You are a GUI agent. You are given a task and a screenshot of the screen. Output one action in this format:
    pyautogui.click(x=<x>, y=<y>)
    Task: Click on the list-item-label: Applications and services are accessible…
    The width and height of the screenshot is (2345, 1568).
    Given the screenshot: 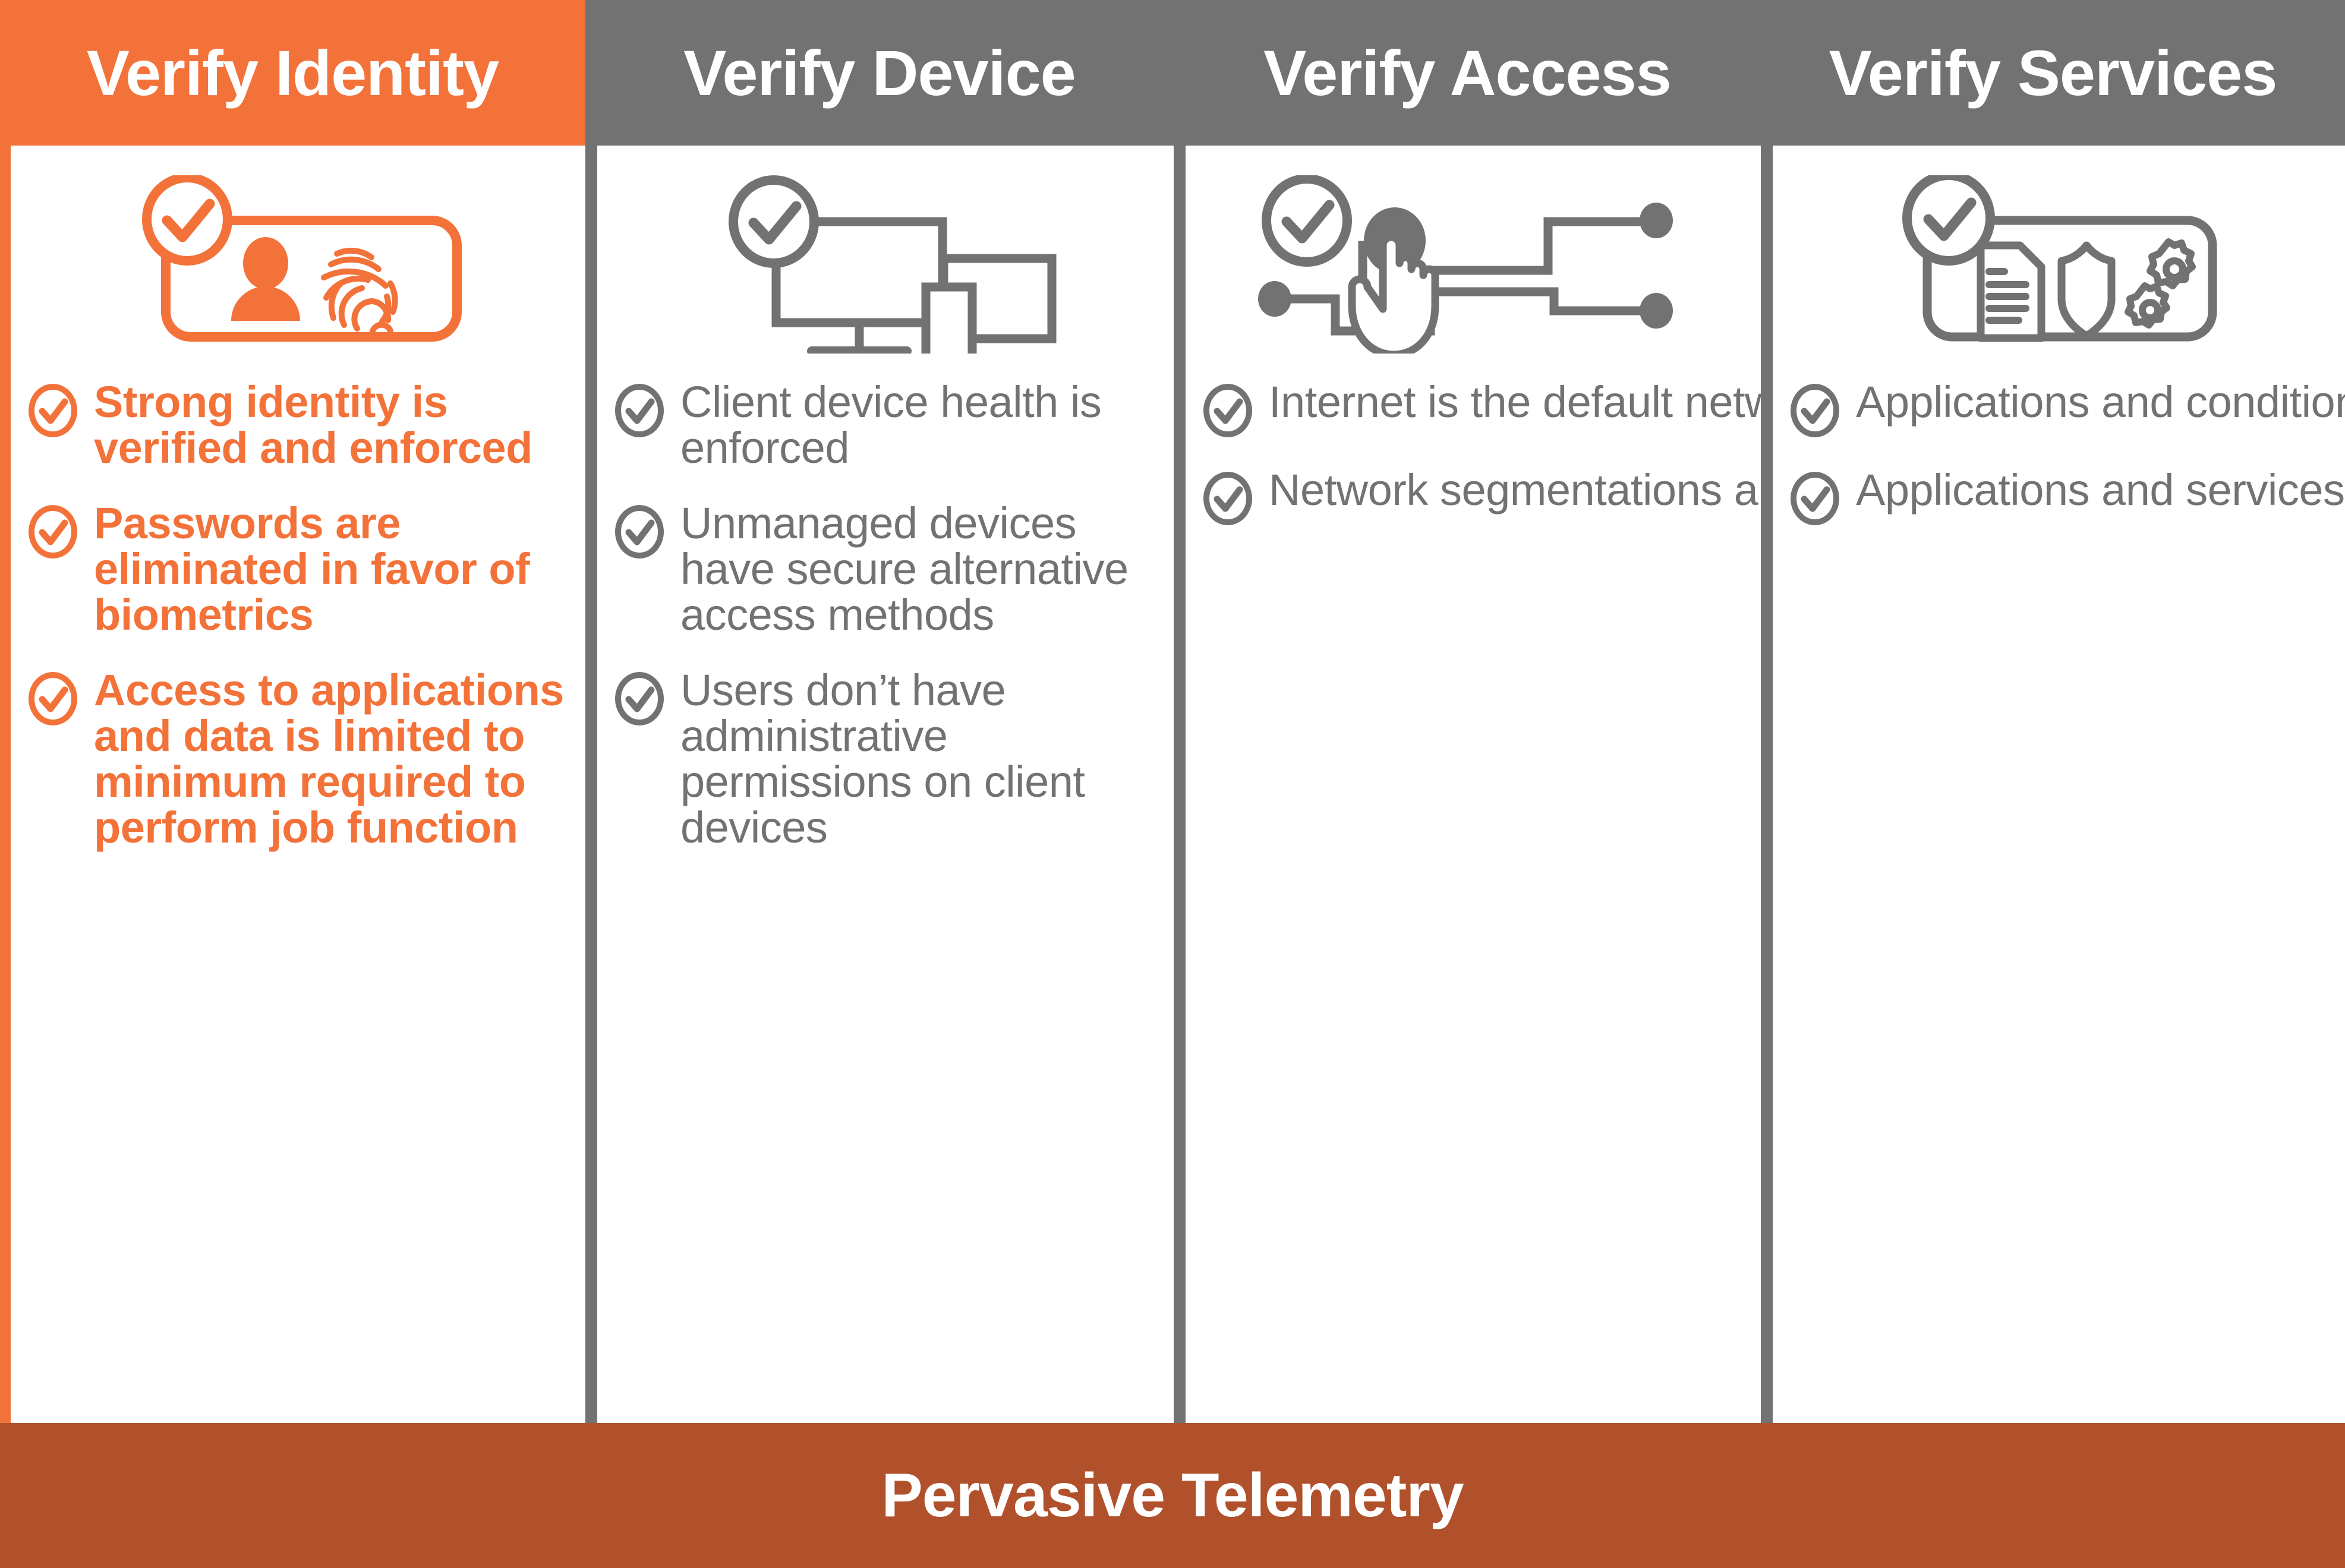 What is the action you would take?
    pyautogui.click(x=2100, y=490)
    